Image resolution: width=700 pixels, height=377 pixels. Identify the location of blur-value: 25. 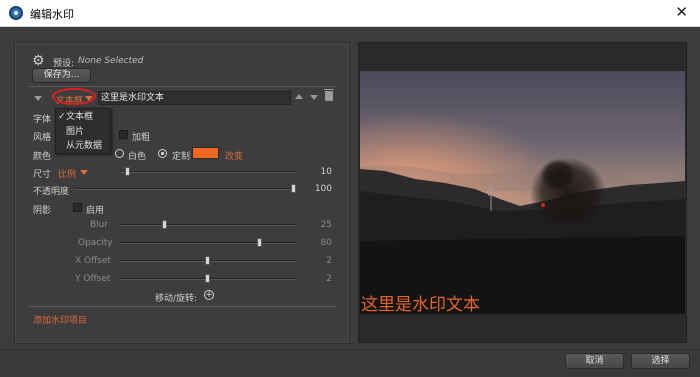
(326, 225).